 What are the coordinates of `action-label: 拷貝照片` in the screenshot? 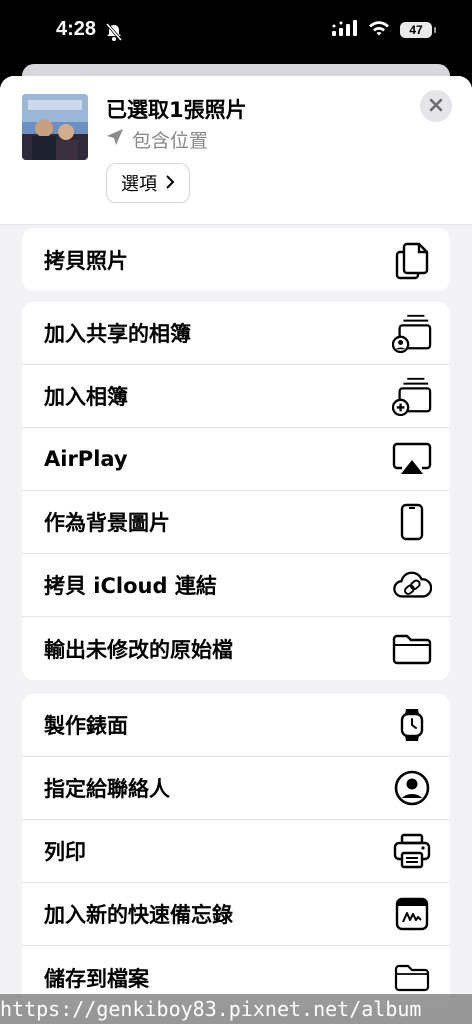 It's located at (86, 260).